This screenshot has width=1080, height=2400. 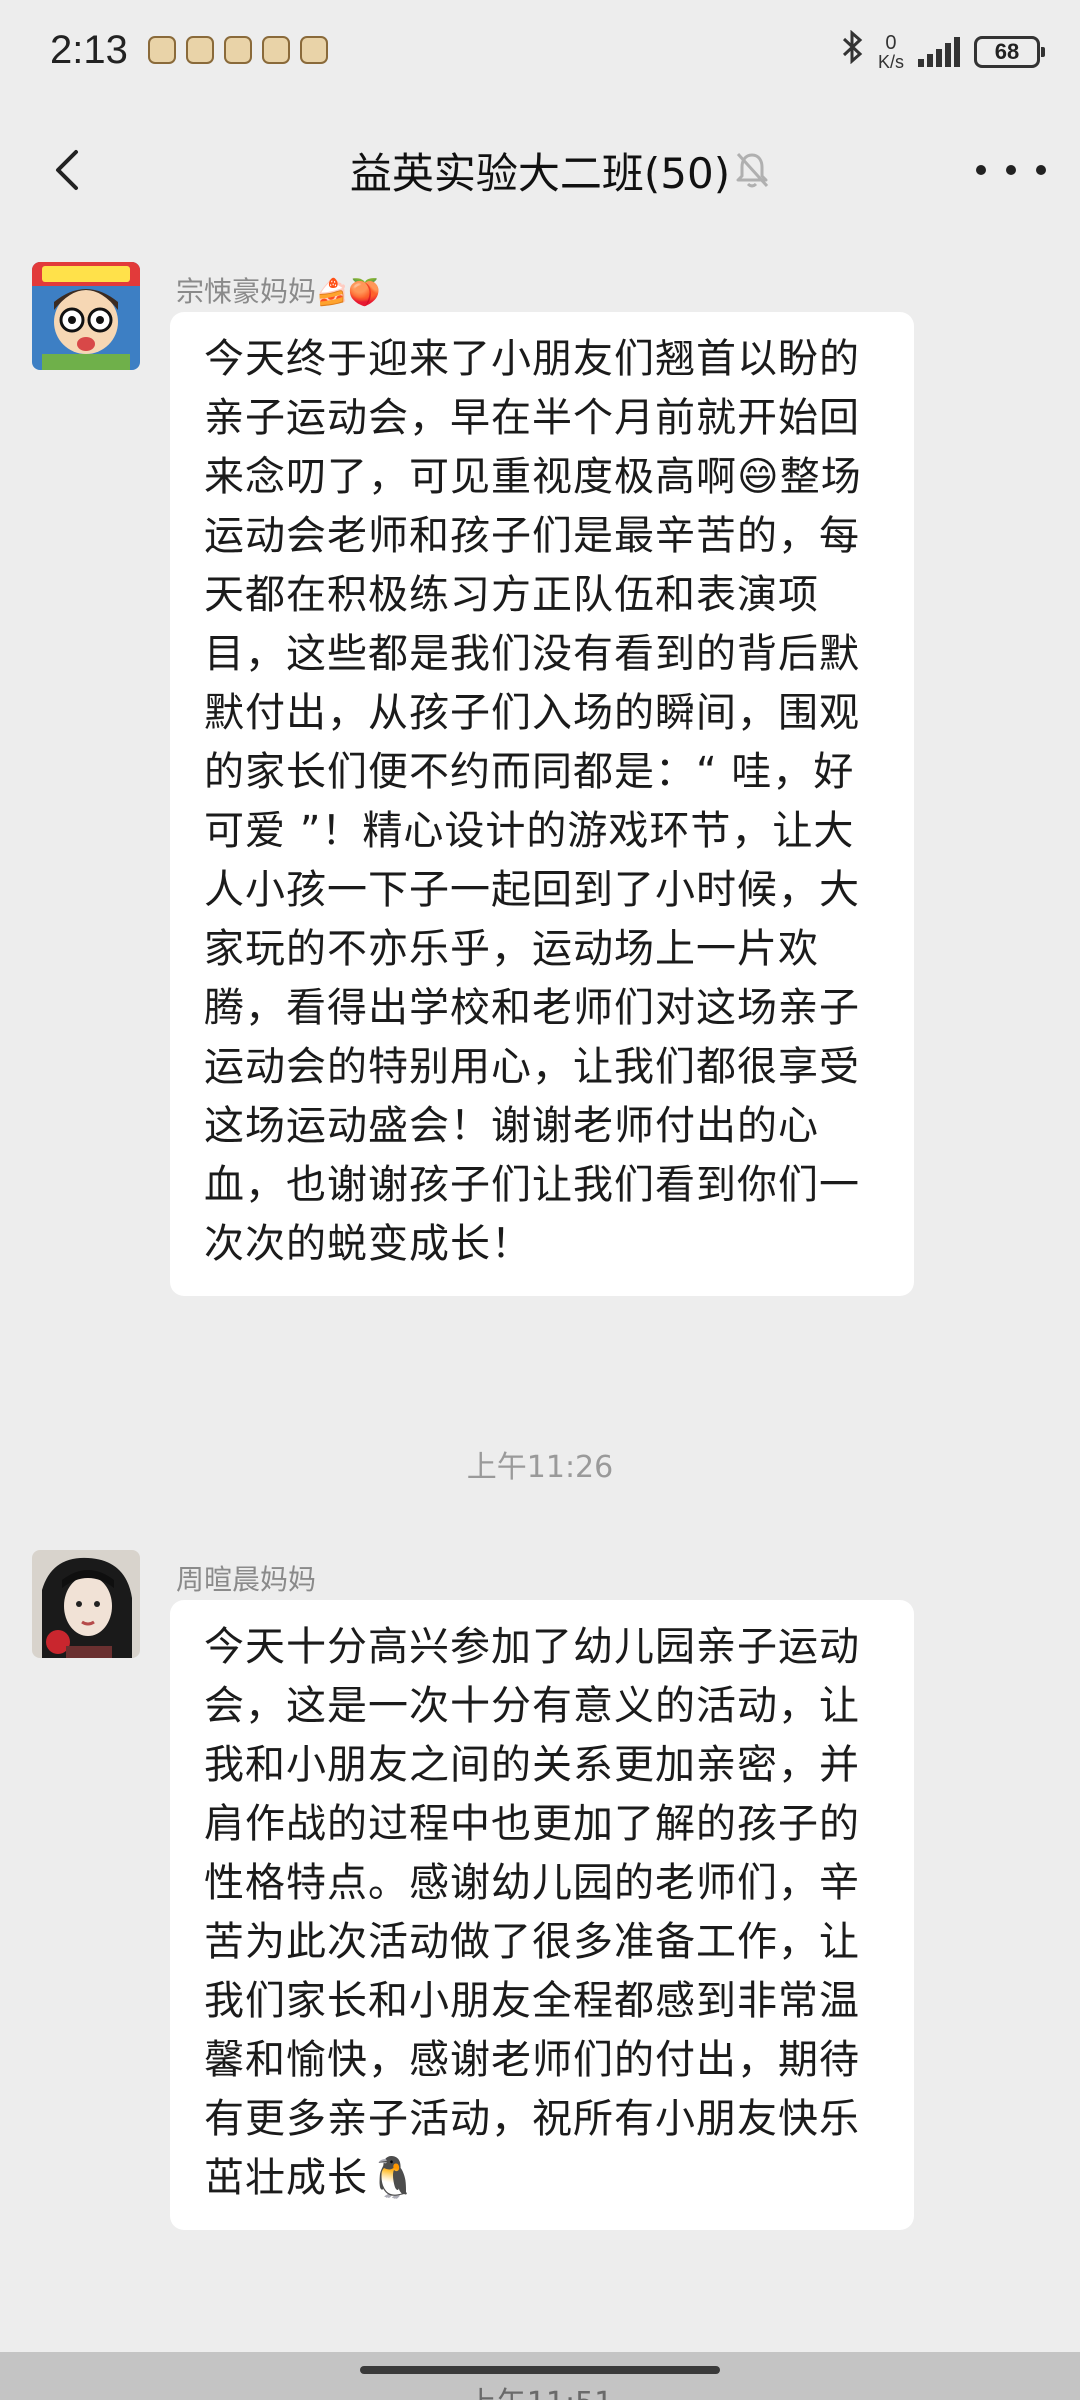 I want to click on battery-icon: 68, so click(x=1009, y=51).